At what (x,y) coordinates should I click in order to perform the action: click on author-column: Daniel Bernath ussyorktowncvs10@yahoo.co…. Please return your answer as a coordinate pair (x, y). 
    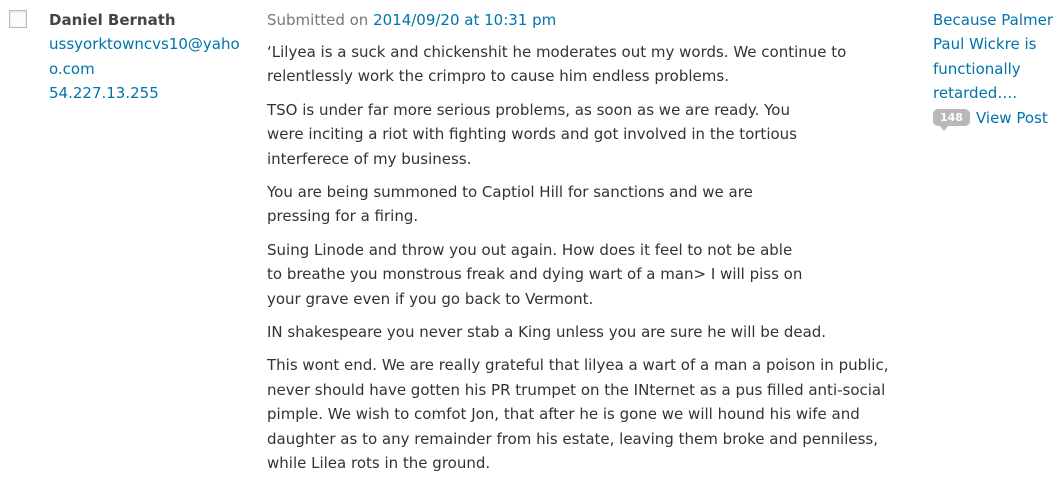
    Looking at the image, I should click on (149, 57).